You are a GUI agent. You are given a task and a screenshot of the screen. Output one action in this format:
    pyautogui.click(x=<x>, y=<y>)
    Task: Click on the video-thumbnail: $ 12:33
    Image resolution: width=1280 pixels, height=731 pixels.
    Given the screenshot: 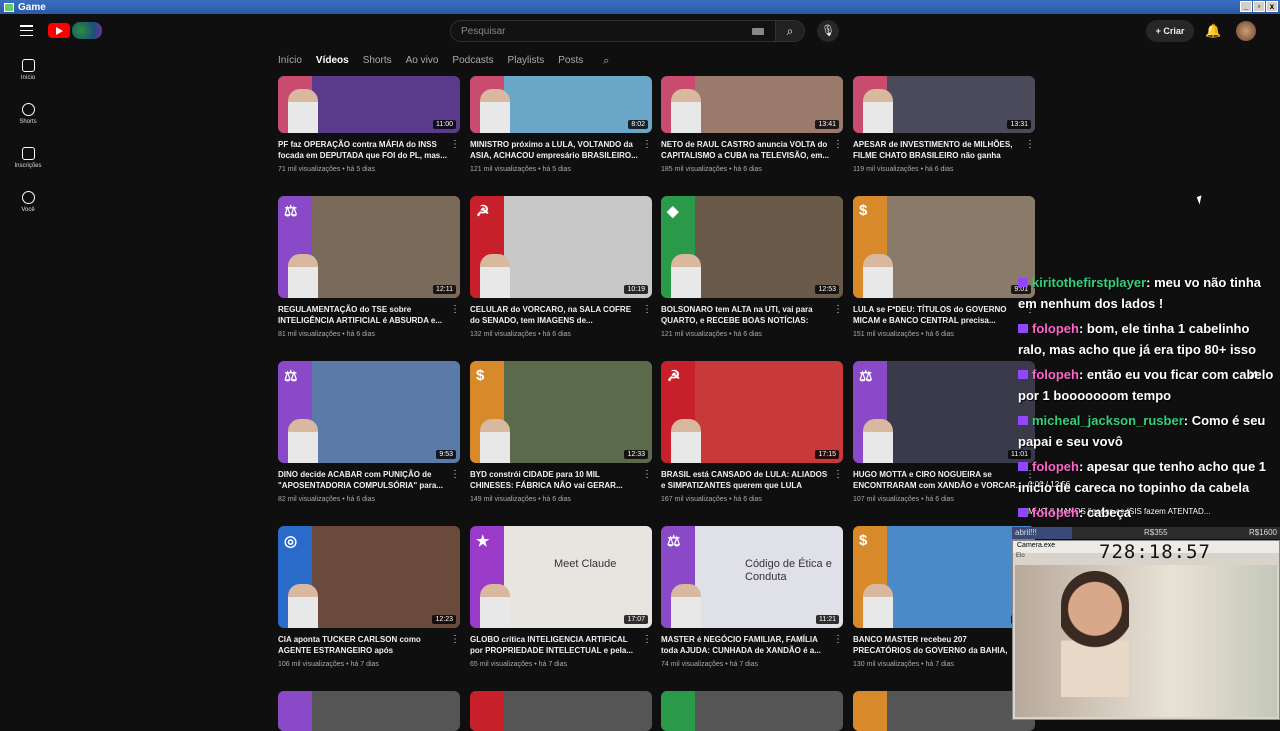 What is the action you would take?
    pyautogui.click(x=561, y=412)
    